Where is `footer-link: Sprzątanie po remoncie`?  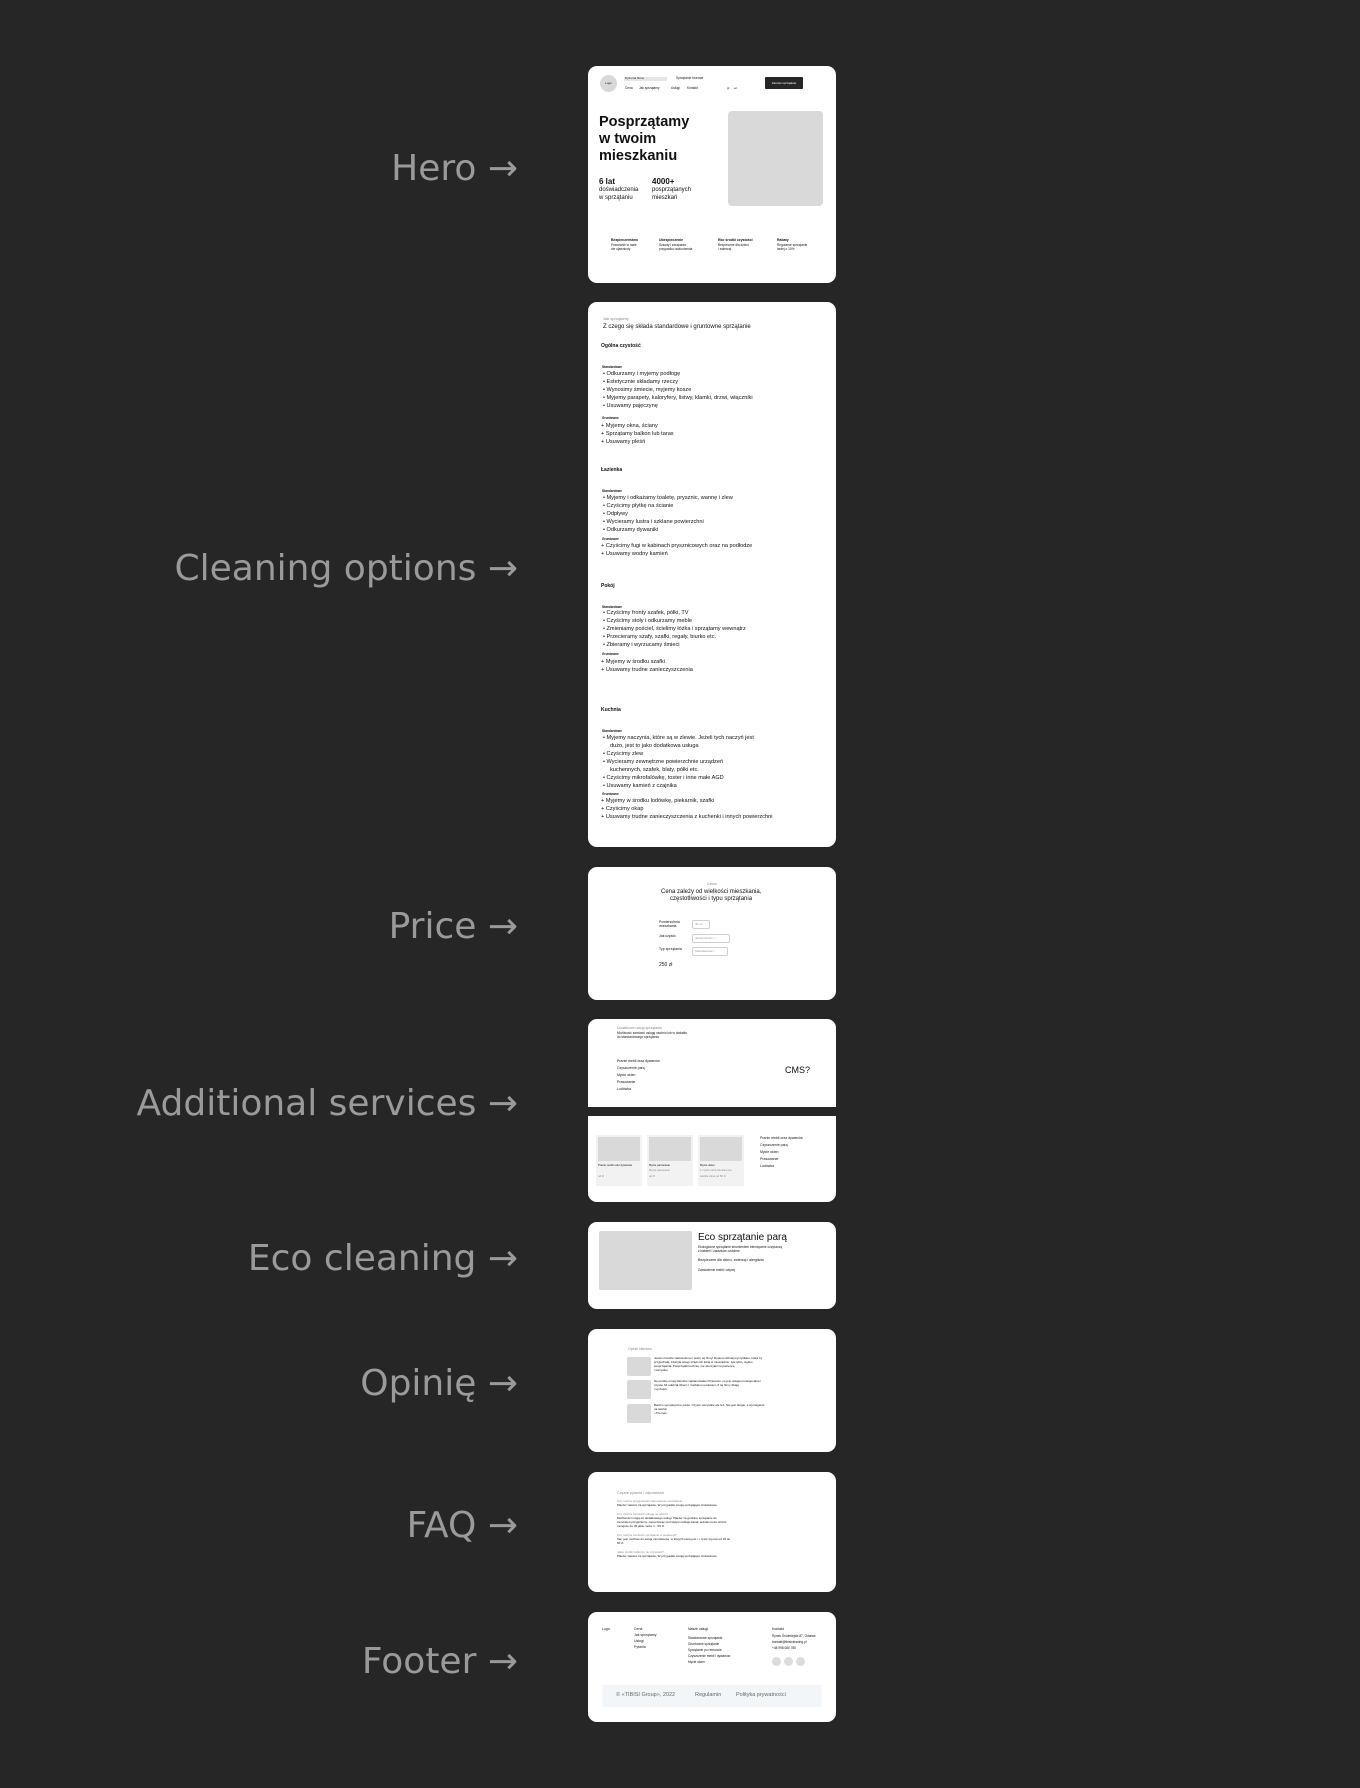
footer-link: Sprzątanie po remoncie is located at coordinates (705, 1650).